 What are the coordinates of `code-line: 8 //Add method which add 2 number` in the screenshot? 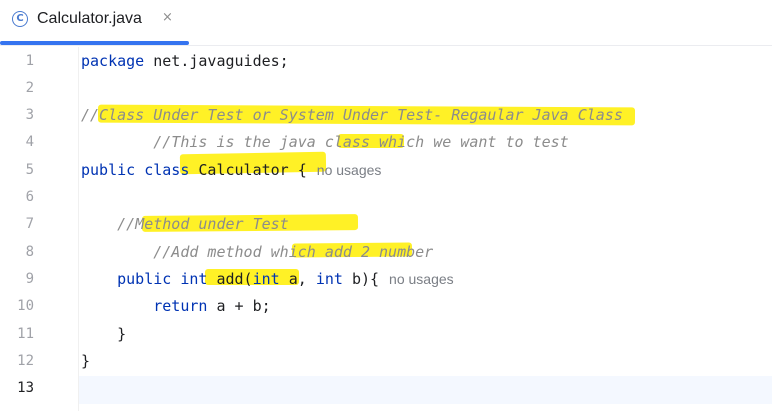 It's located at (386, 252).